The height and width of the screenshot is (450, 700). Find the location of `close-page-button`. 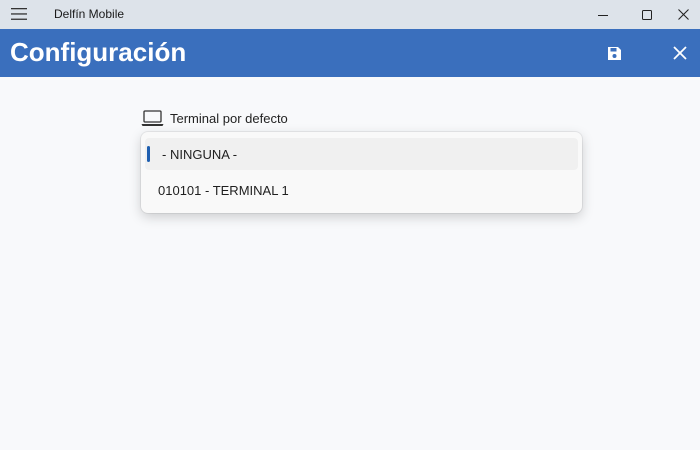

close-page-button is located at coordinates (680, 53).